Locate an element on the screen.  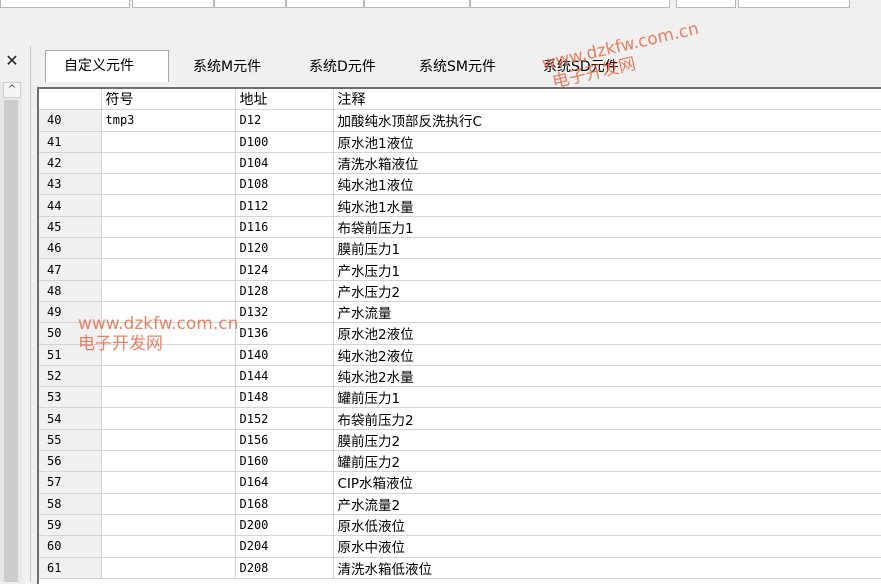
address-cell: D120 is located at coordinates (284, 248).